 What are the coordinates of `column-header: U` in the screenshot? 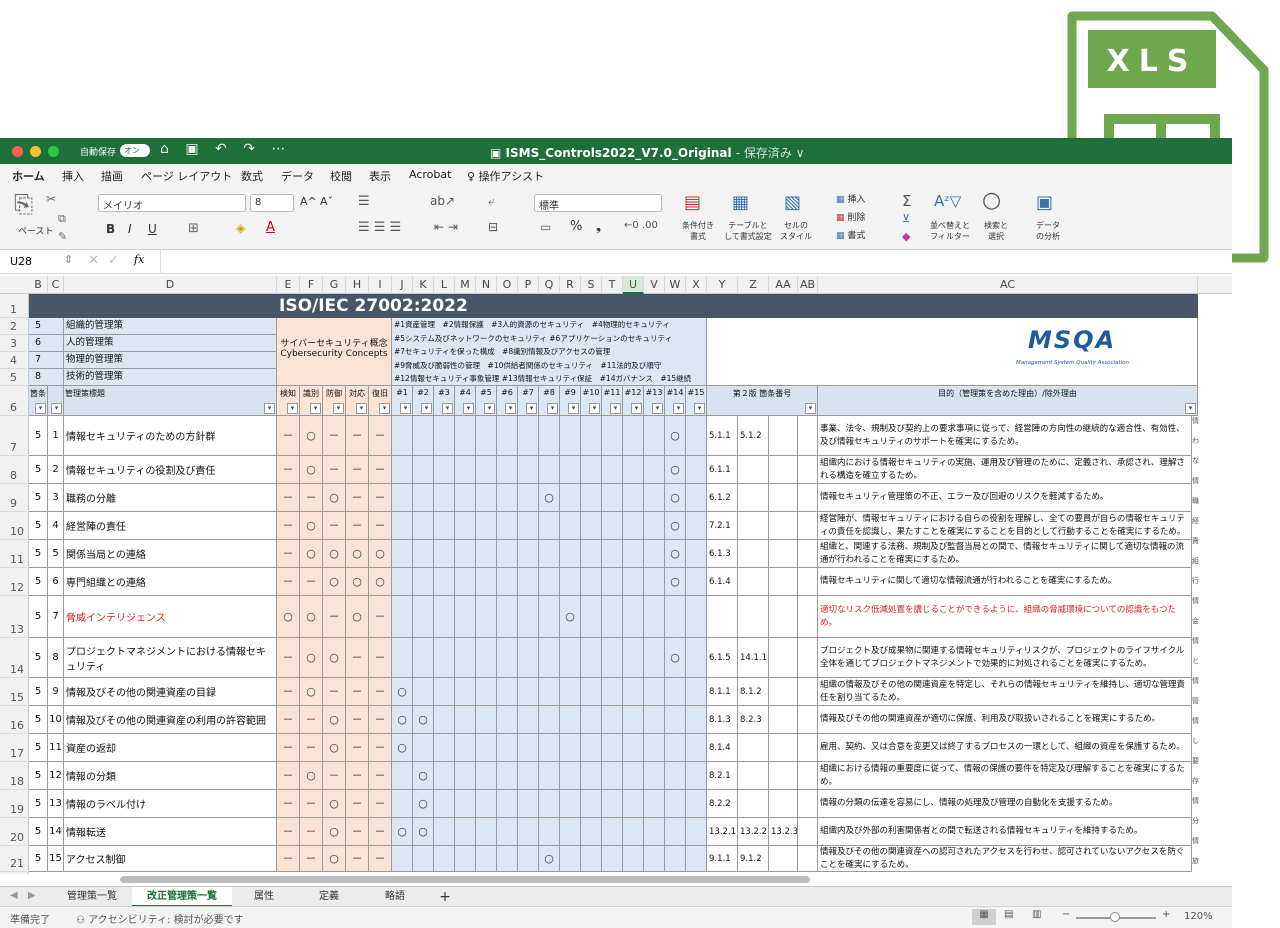 It's located at (633, 285).